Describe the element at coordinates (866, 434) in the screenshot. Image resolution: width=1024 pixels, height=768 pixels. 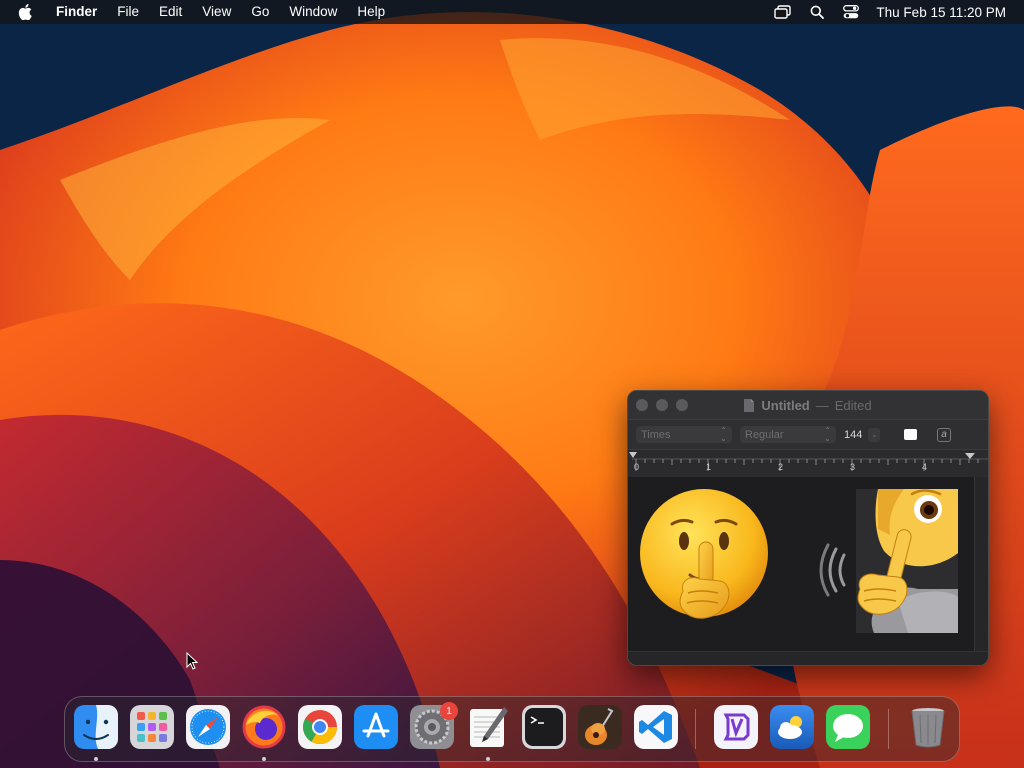
I see `font-size-field: 144 ⌄` at that location.